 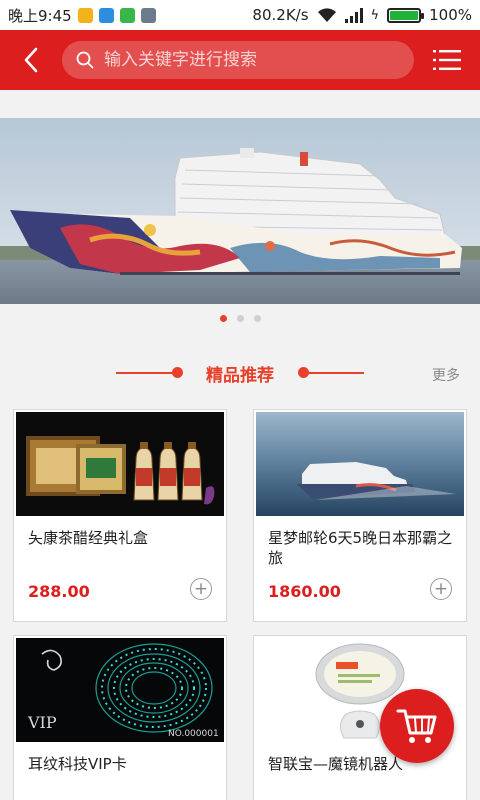 What do you see at coordinates (127, 15) in the screenshot?
I see `android-icon` at bounding box center [127, 15].